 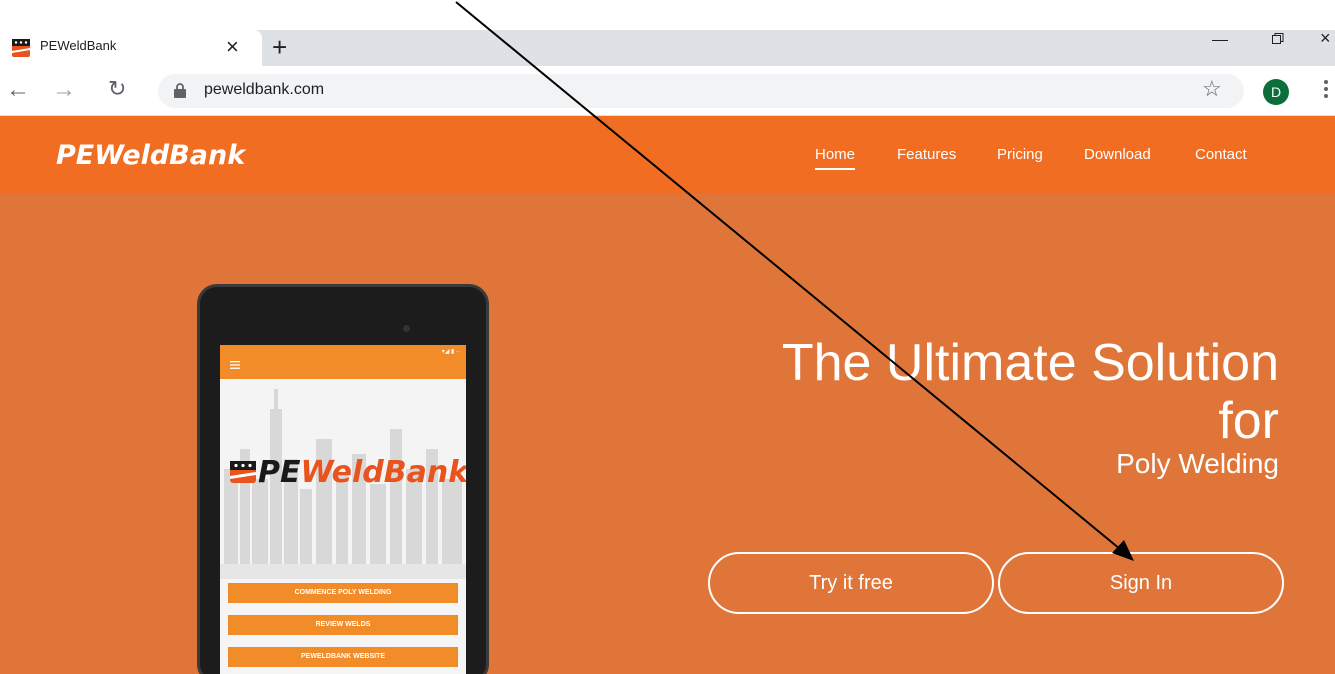 What do you see at coordinates (180, 90) in the screenshot?
I see `lock-icon` at bounding box center [180, 90].